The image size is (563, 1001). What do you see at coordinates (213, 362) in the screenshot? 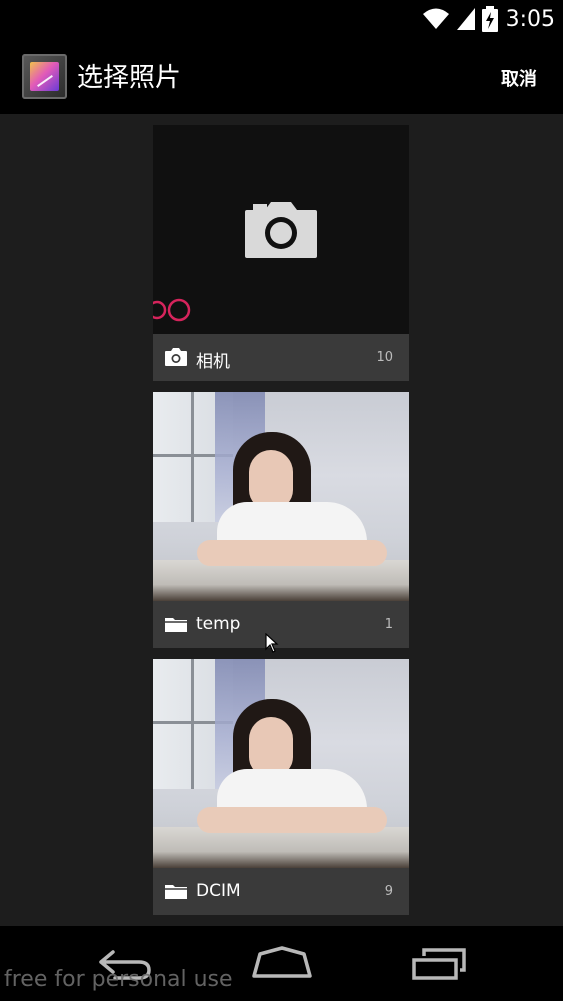
I see `album-name: 相机` at bounding box center [213, 362].